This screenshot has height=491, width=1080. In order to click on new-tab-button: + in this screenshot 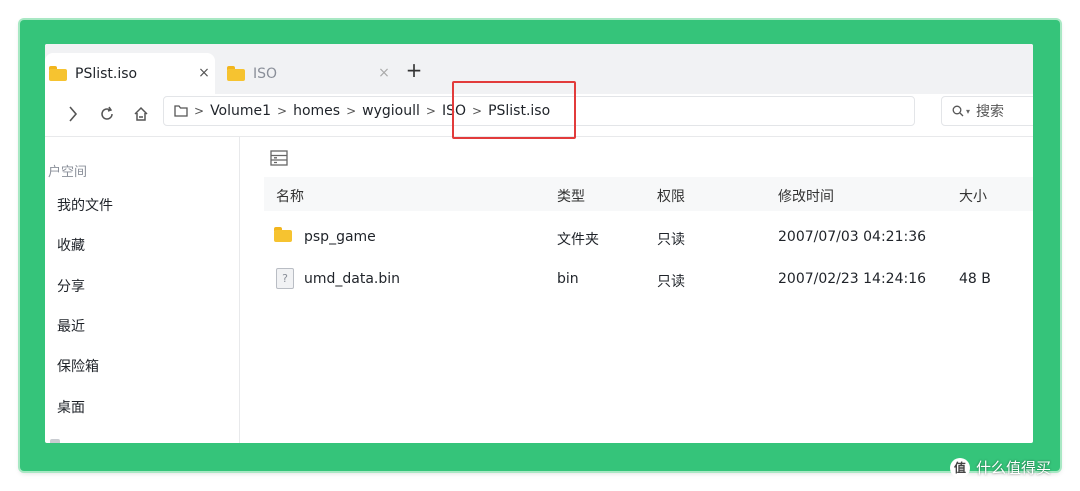, I will do `click(414, 70)`.